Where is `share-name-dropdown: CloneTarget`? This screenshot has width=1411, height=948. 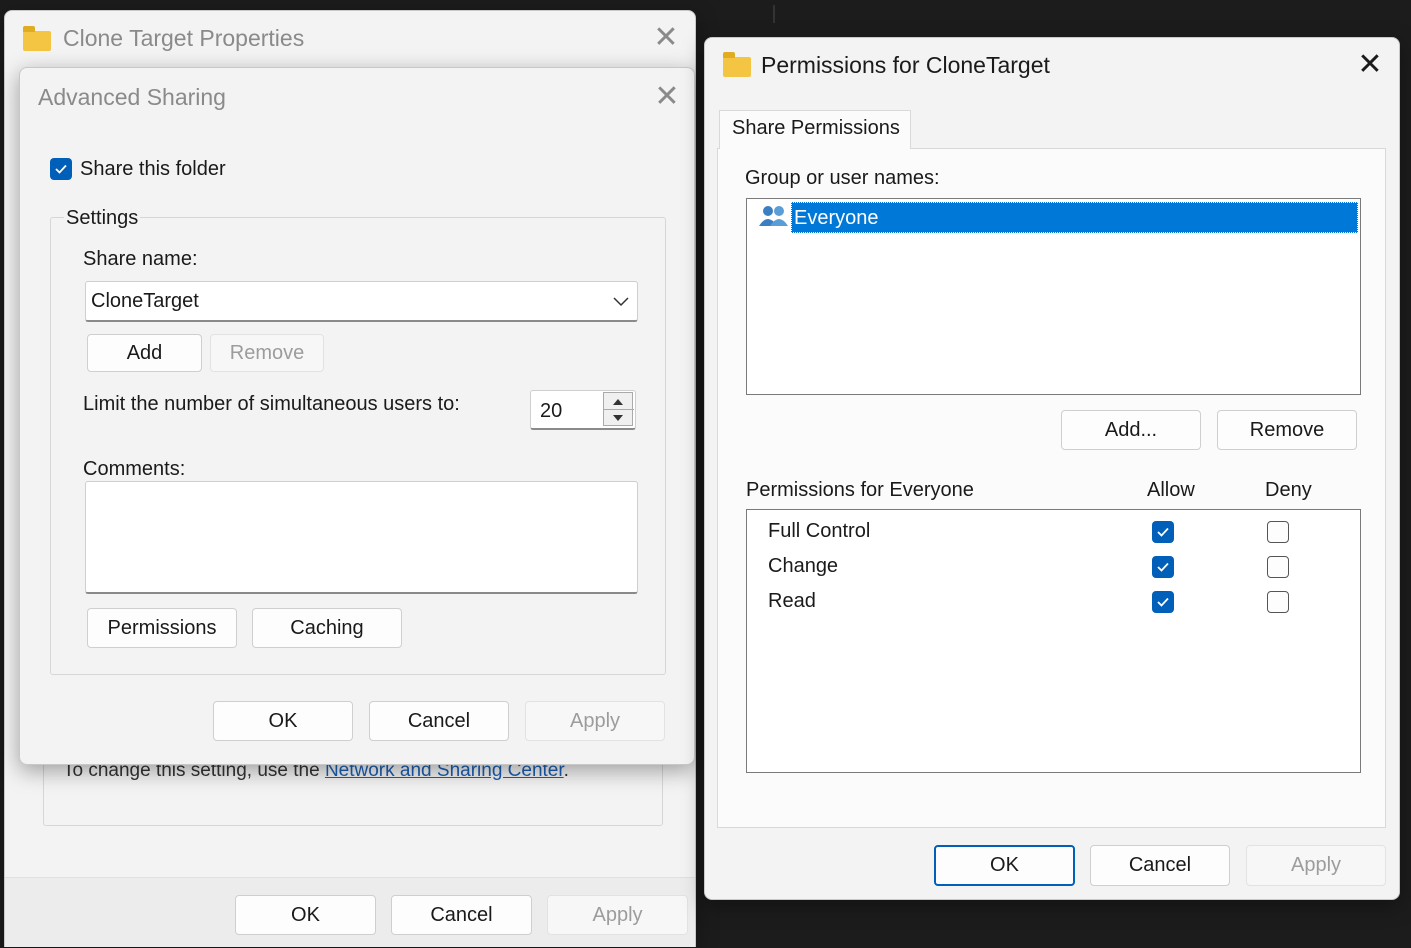
share-name-dropdown: CloneTarget is located at coordinates (361, 301).